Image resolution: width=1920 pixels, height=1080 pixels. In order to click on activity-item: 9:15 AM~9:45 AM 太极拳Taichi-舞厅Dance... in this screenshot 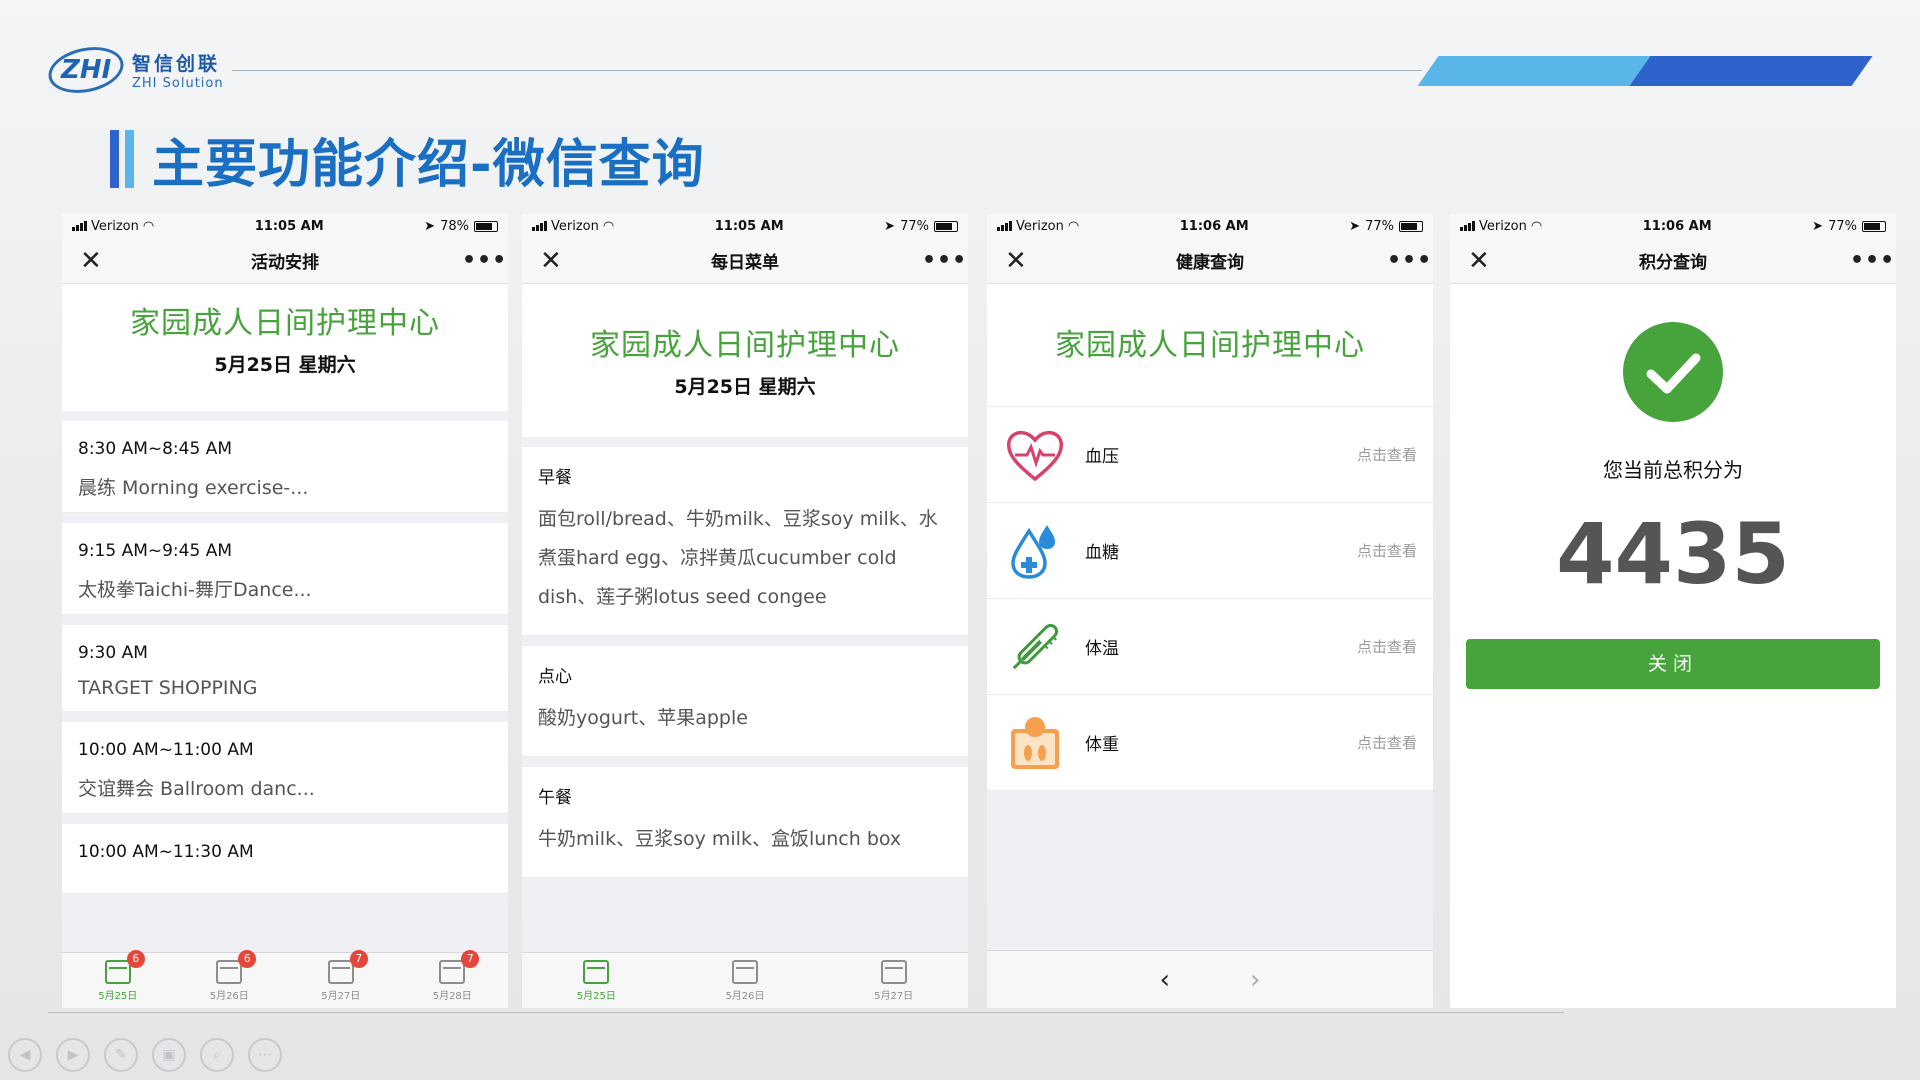, I will do `click(285, 569)`.